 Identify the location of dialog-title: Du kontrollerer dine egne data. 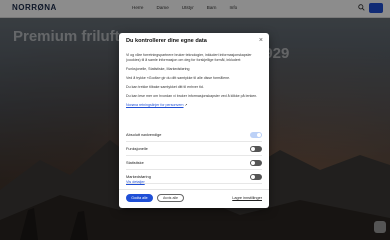
(166, 41).